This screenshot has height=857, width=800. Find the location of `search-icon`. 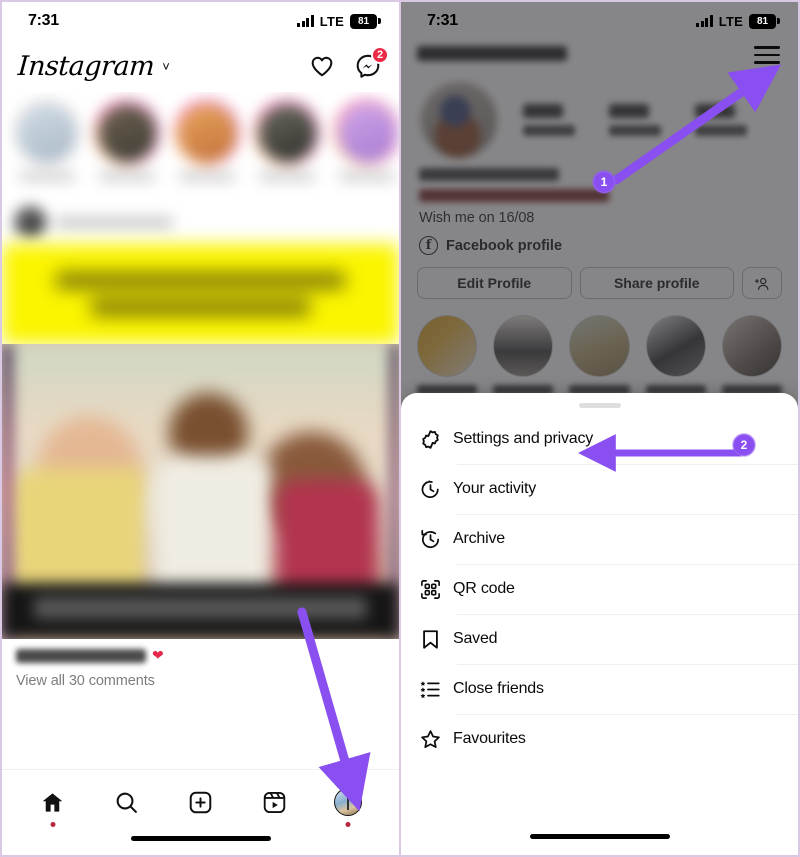

search-icon is located at coordinates (127, 802).